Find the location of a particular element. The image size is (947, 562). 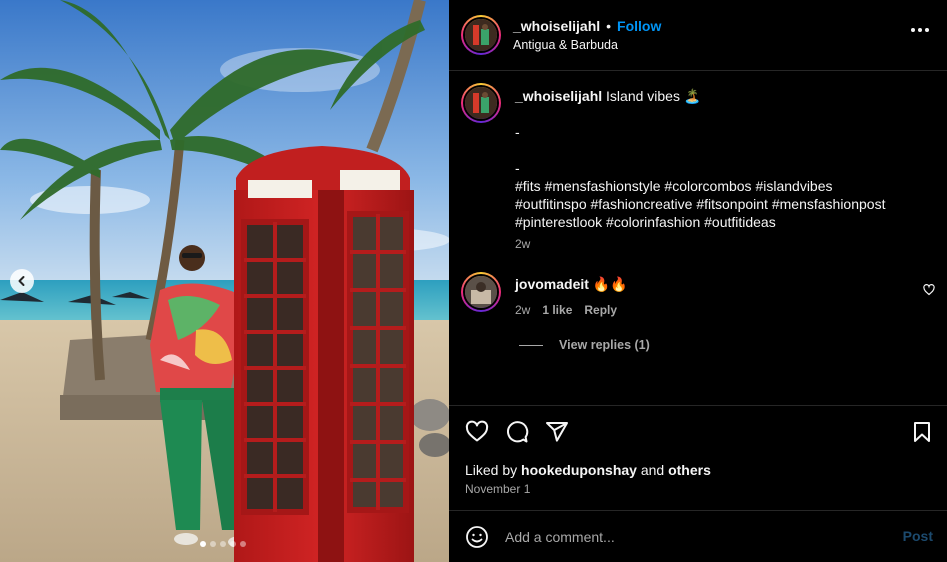

comment-likes: 1 like is located at coordinates (557, 310).